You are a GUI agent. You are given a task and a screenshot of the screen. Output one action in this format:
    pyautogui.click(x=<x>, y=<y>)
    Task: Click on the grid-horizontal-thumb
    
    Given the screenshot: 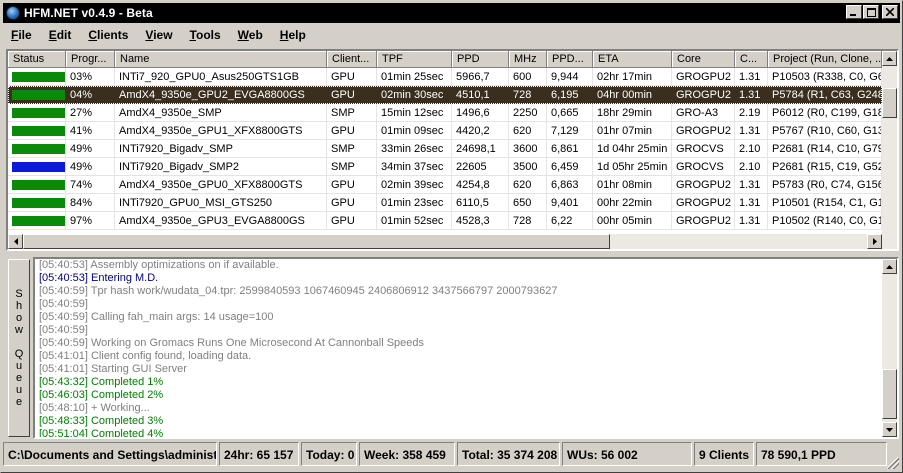 What is the action you would take?
    pyautogui.click(x=316, y=241)
    